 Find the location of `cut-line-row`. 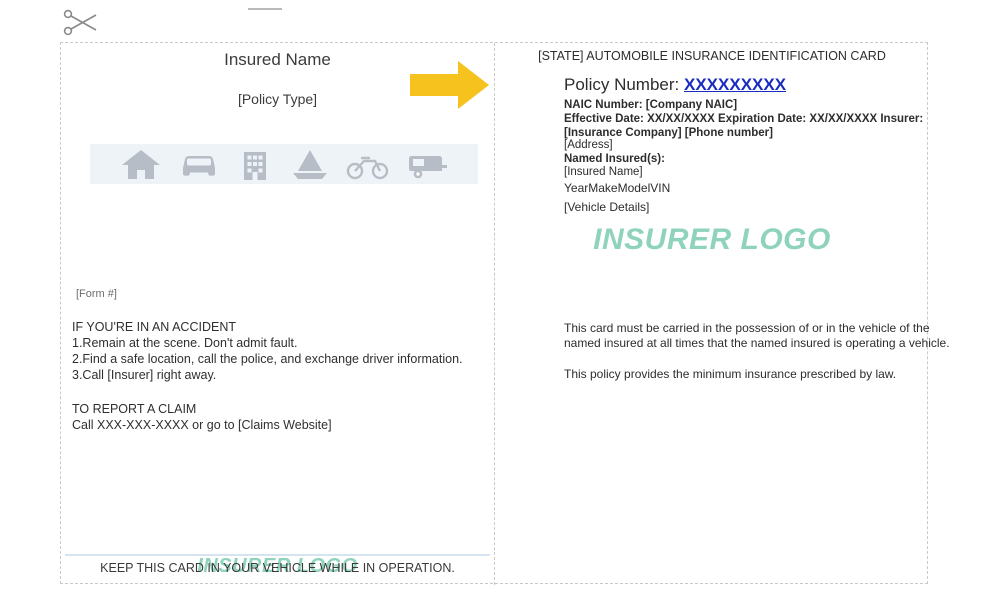

cut-line-row is located at coordinates (500, 21).